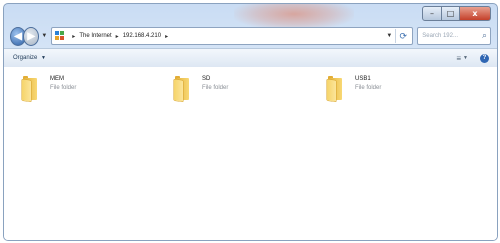 This screenshot has width=500, height=243. I want to click on forward-button: ▶, so click(31, 36).